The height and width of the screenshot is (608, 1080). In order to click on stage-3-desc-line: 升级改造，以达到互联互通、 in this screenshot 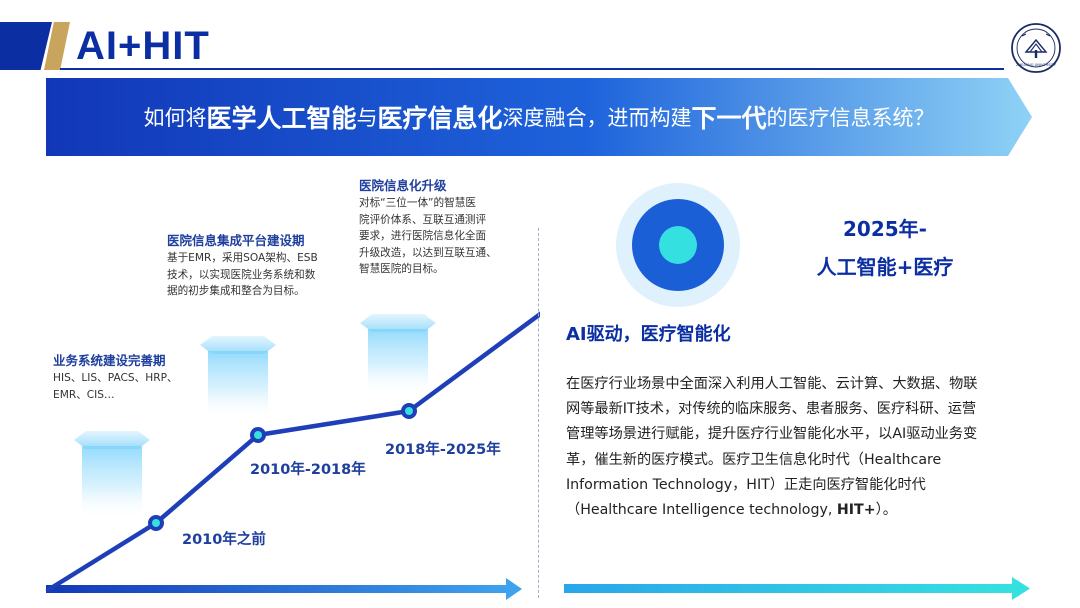, I will do `click(428, 252)`.